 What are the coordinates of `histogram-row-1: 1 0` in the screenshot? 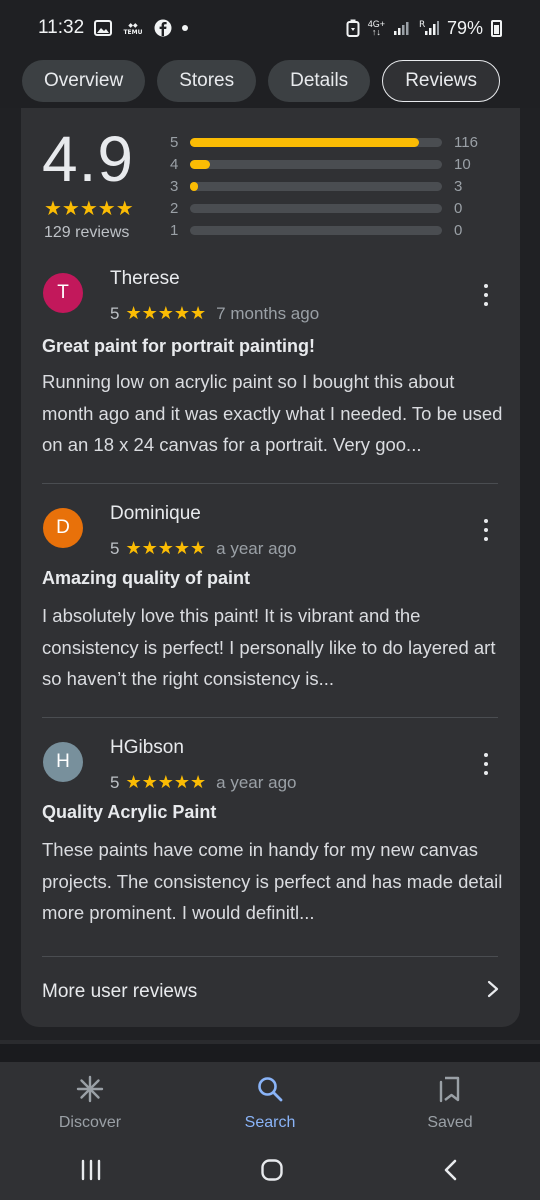 It's located at (335, 230).